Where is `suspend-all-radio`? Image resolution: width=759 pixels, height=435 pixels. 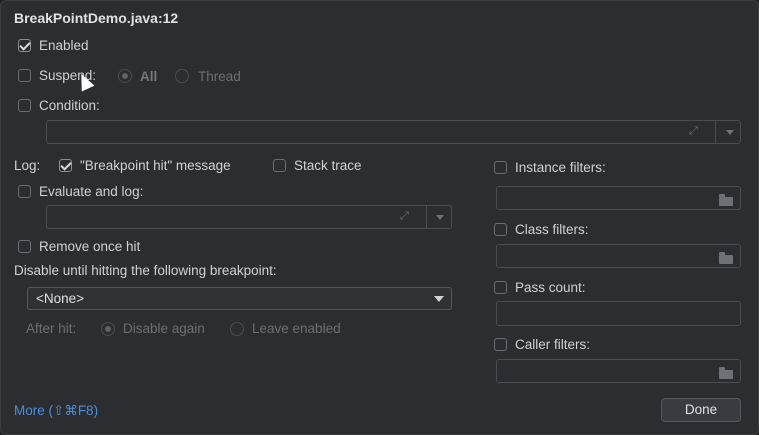 suspend-all-radio is located at coordinates (125, 76).